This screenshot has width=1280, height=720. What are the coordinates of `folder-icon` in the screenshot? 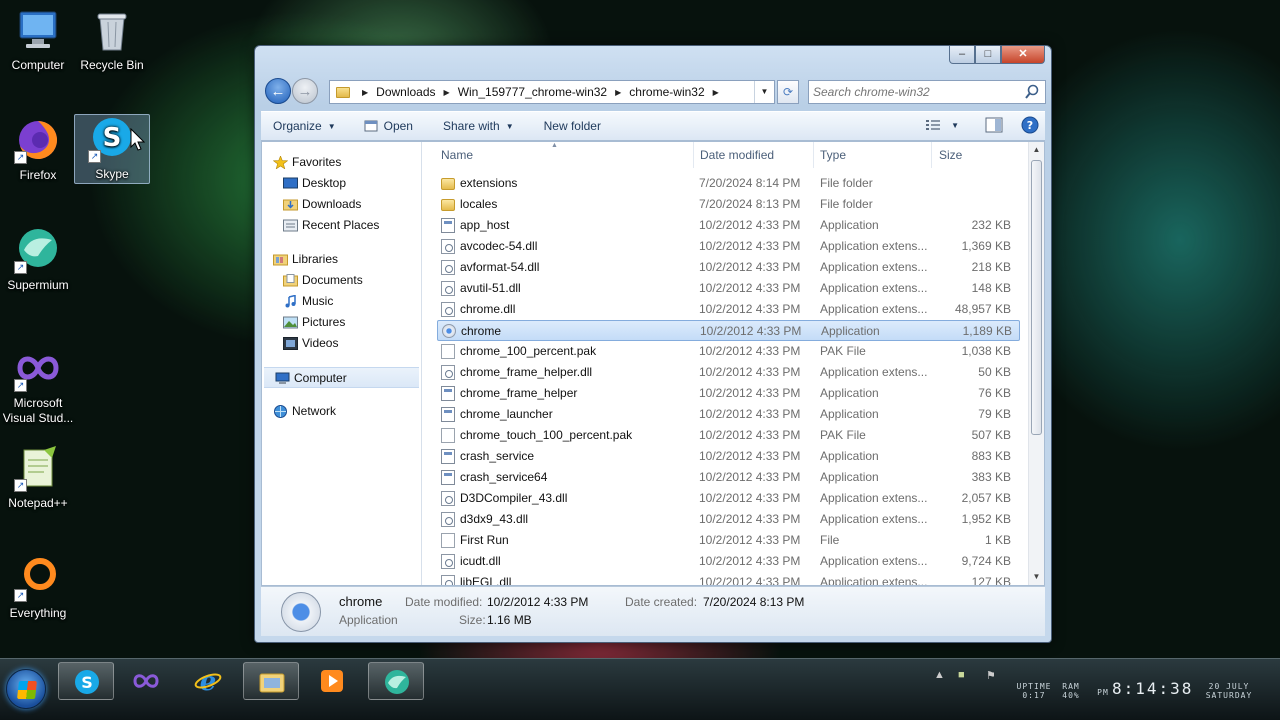 It's located at (343, 92).